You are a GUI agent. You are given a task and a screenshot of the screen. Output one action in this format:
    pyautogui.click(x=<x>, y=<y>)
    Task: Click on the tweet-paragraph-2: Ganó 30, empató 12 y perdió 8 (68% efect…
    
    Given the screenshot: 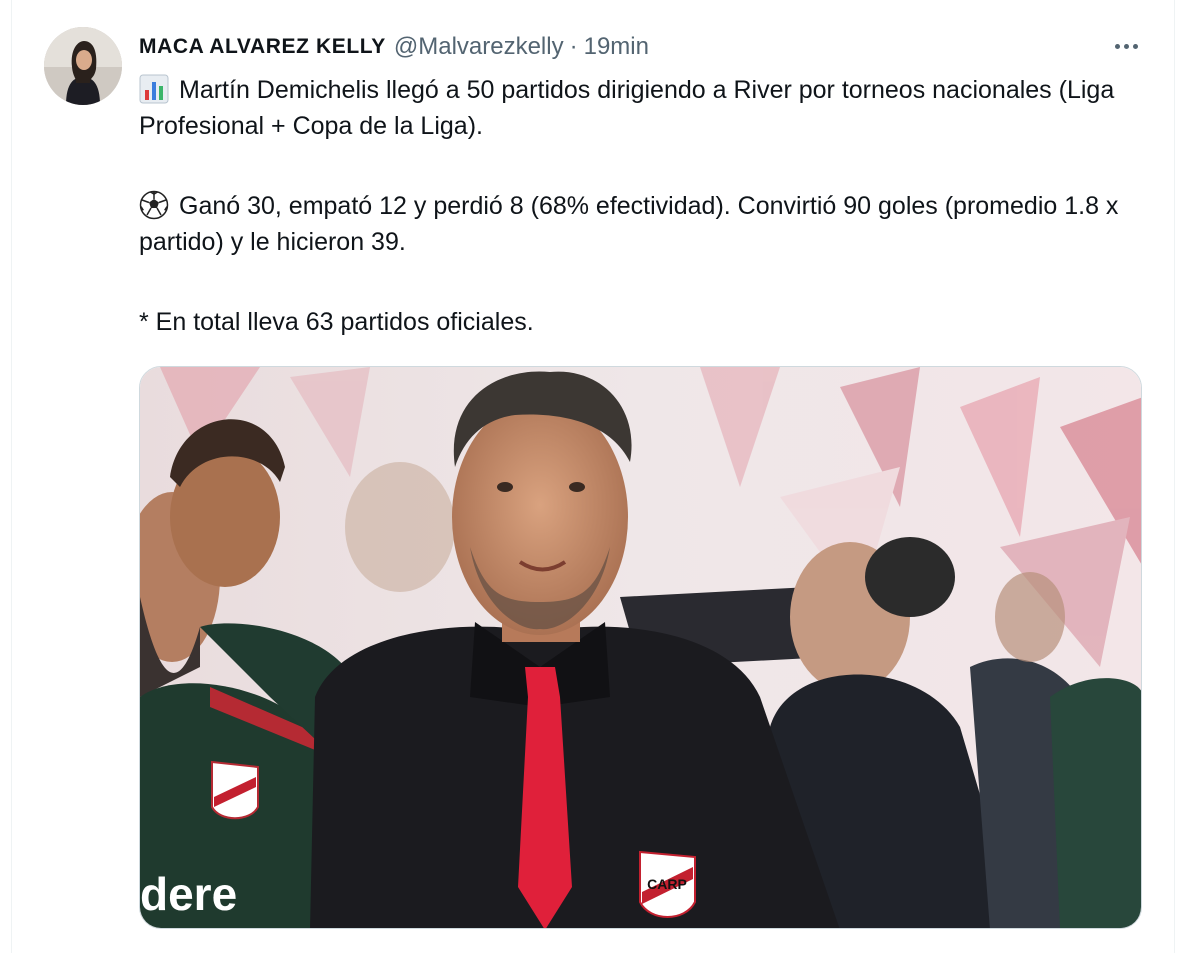 What is the action you would take?
    pyautogui.click(x=639, y=224)
    